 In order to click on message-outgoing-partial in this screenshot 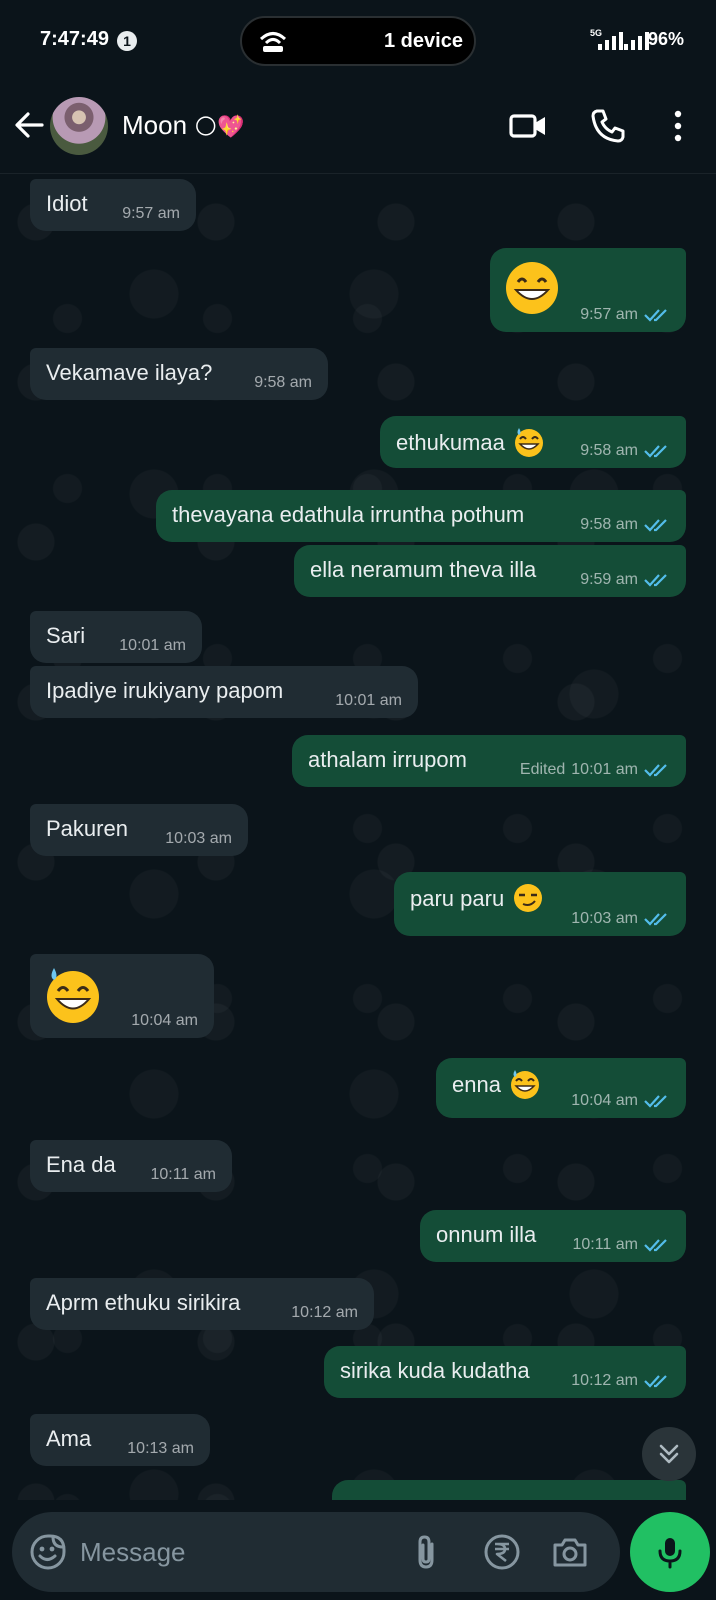, I will do `click(509, 1490)`.